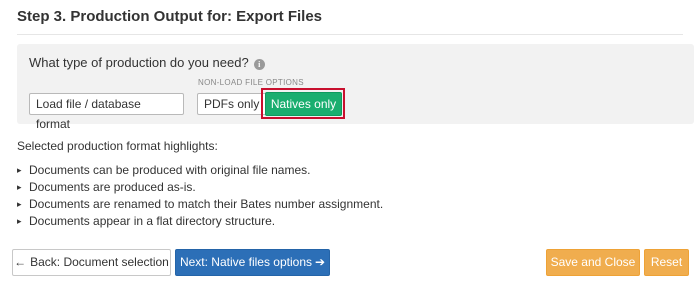 The width and height of the screenshot is (700, 290). I want to click on title-divider, so click(350, 34).